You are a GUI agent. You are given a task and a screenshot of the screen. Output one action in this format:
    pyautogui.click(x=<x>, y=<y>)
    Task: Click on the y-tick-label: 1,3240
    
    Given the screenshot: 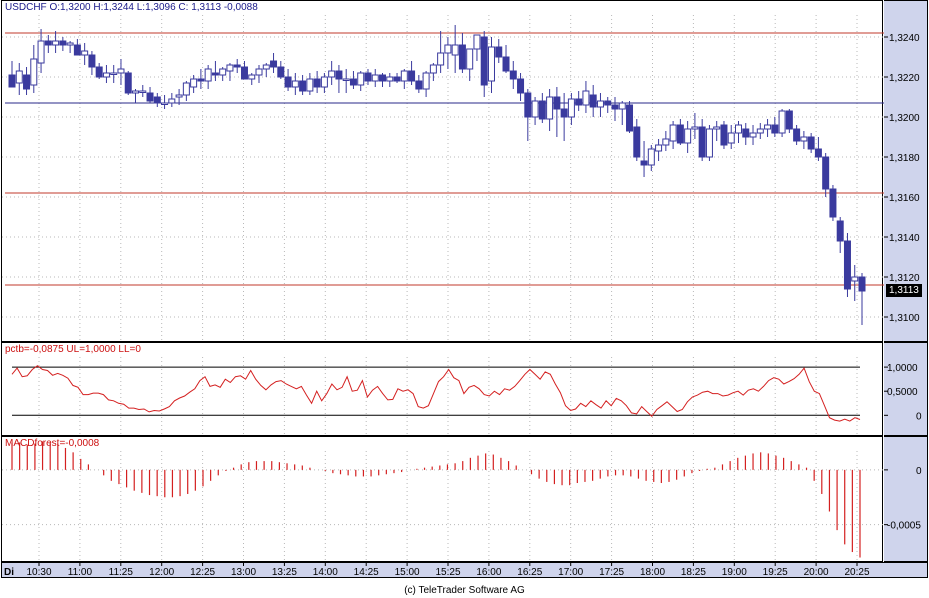 What is the action you would take?
    pyautogui.click(x=904, y=38)
    